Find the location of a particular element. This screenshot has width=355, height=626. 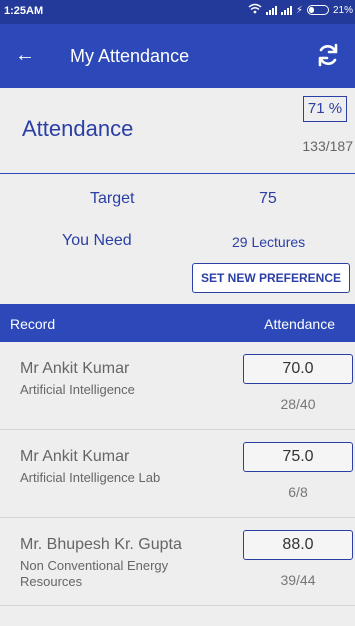

records-header: Record Attendance is located at coordinates (177, 323).